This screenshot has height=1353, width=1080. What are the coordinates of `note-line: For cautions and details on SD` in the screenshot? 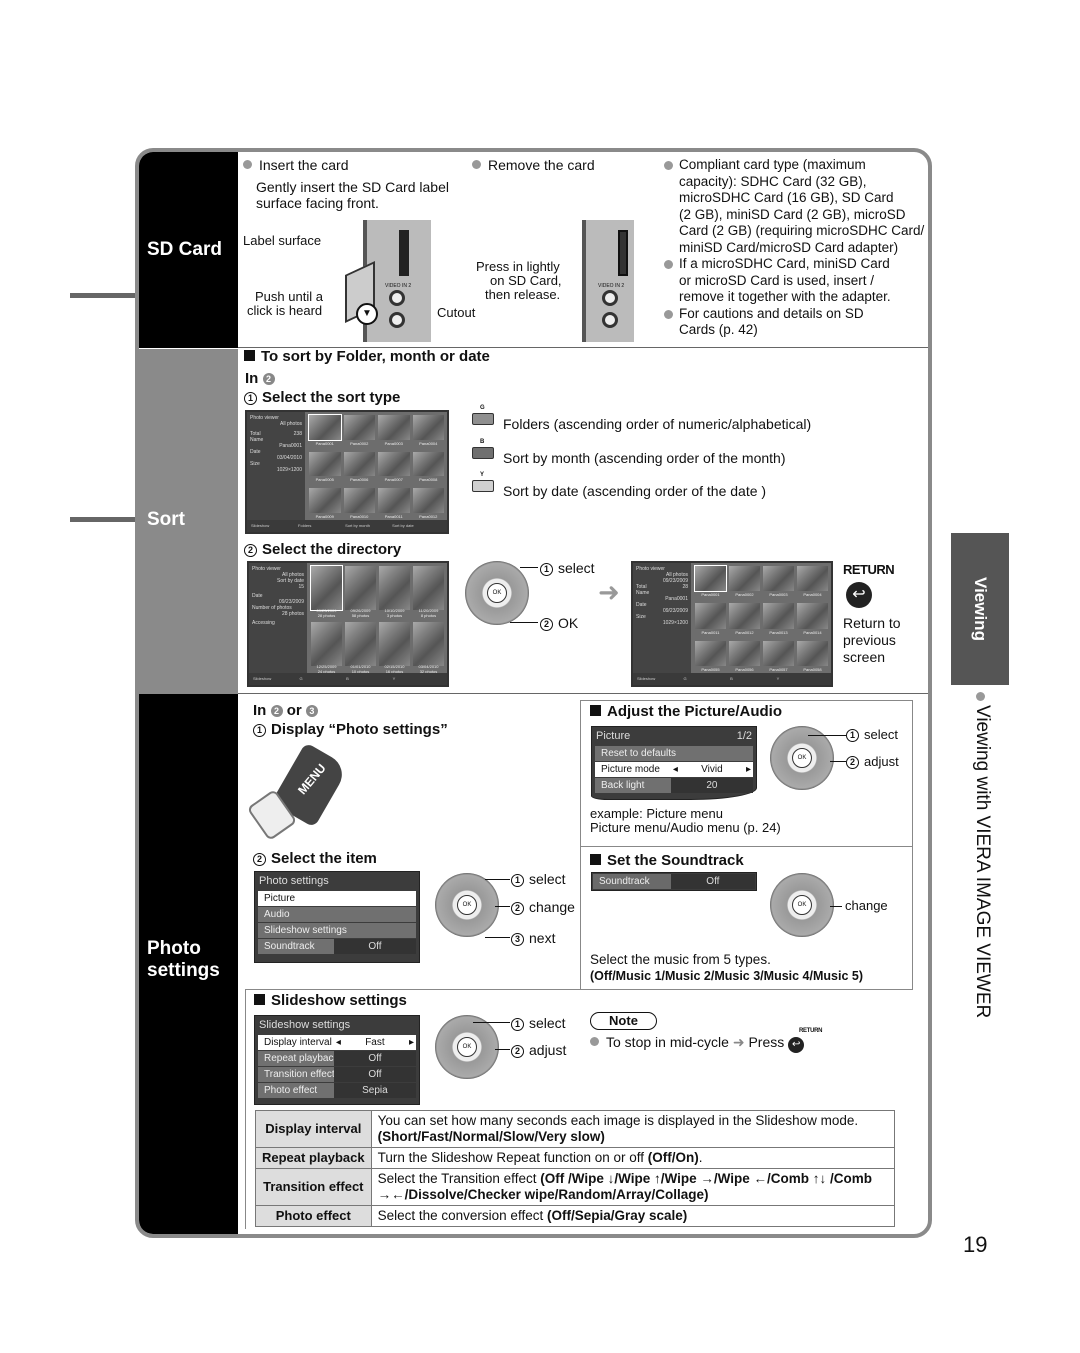 It's located at (771, 313).